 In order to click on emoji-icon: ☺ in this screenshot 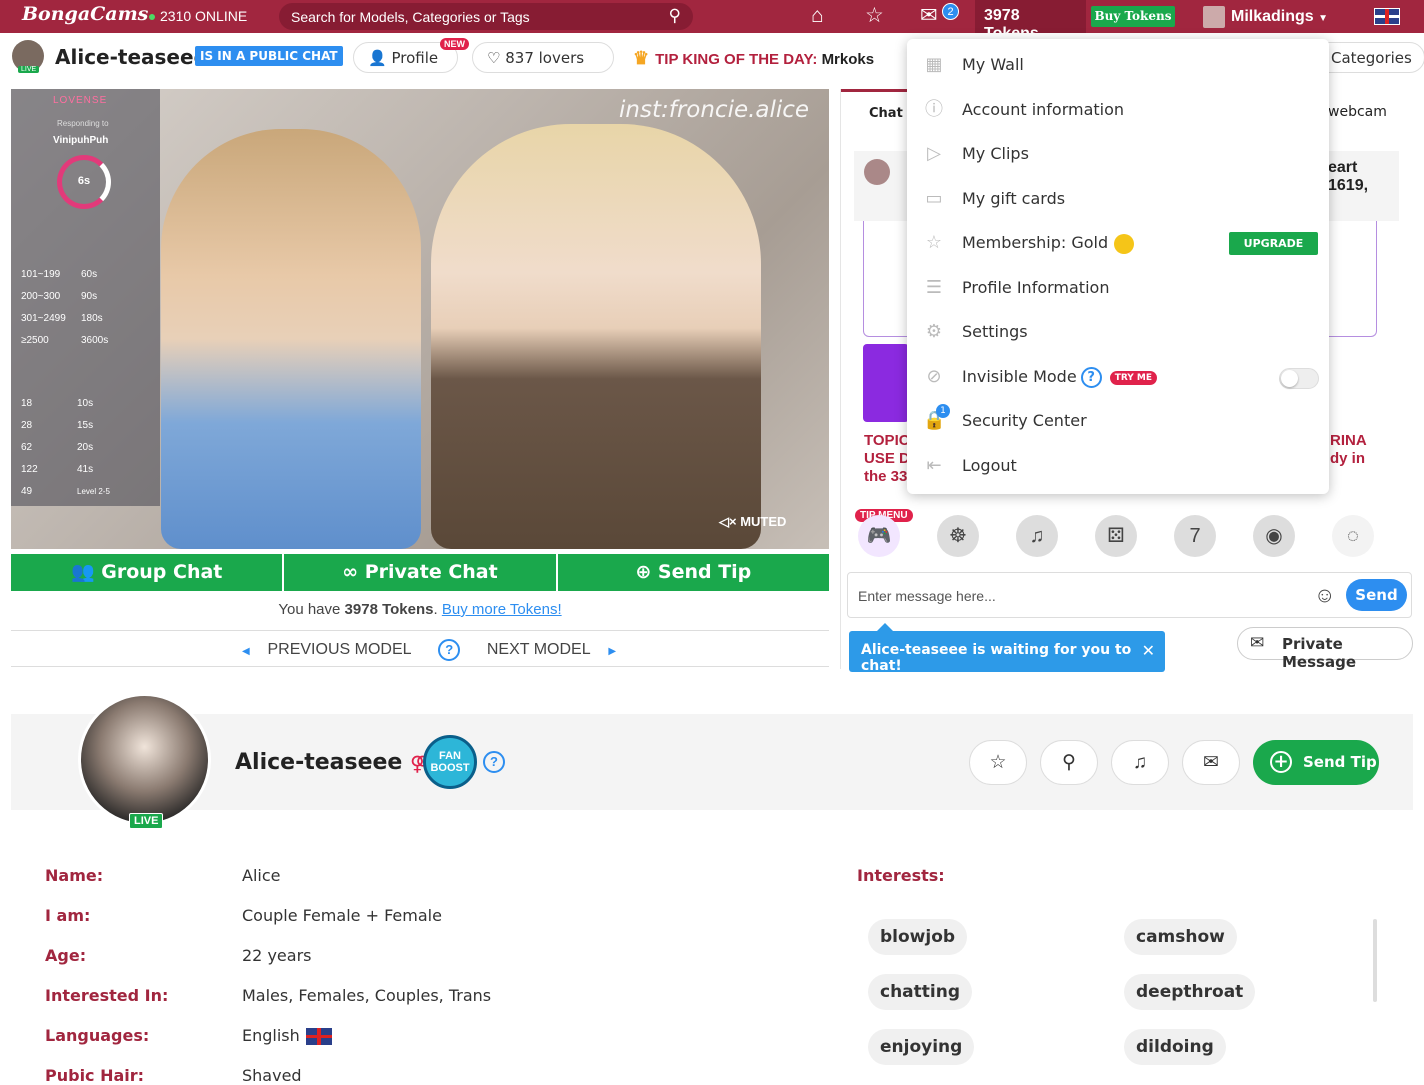, I will do `click(1324, 596)`.